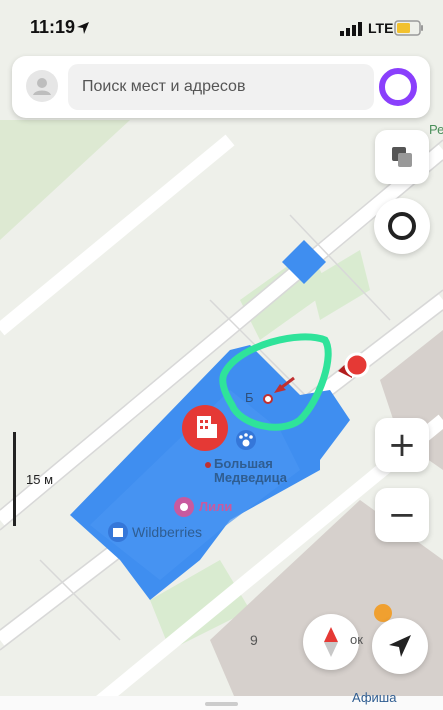  I want to click on route-icon, so click(402, 226).